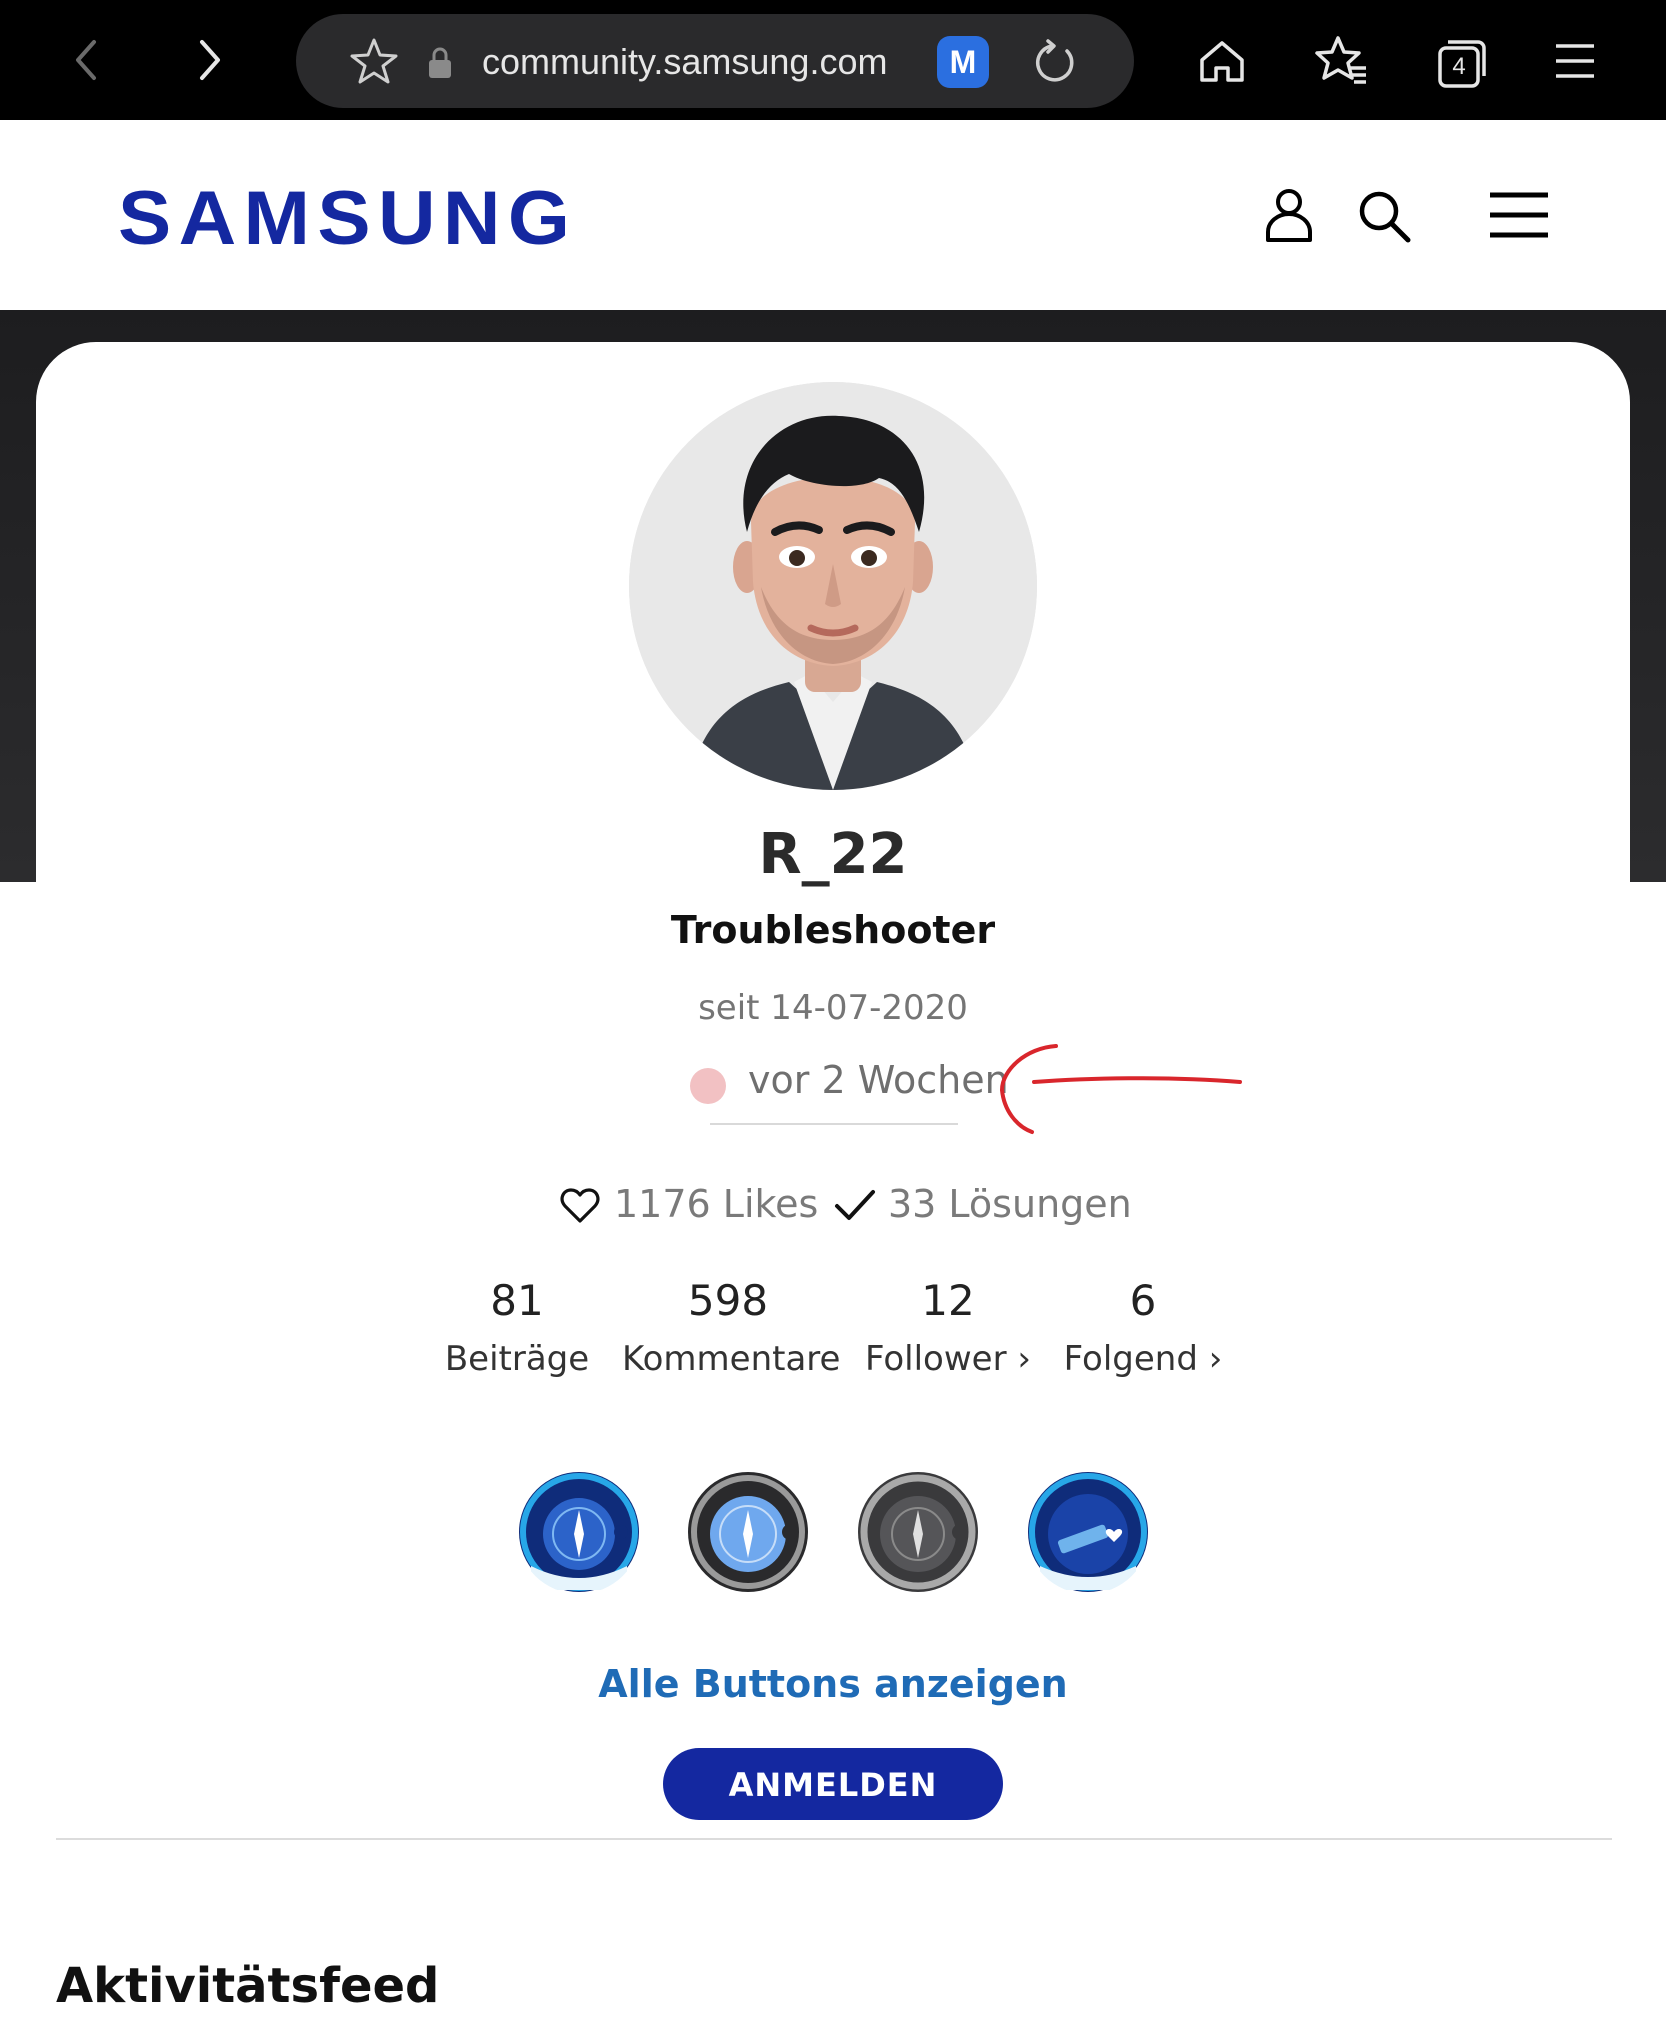 Image resolution: width=1666 pixels, height=2042 pixels. I want to click on tabs-icon: 4, so click(1462, 64).